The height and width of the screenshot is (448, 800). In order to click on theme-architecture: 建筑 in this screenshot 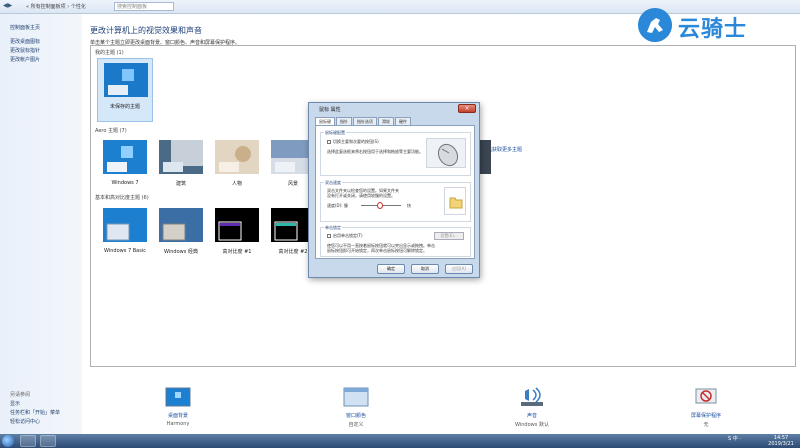, I will do `click(181, 168)`.